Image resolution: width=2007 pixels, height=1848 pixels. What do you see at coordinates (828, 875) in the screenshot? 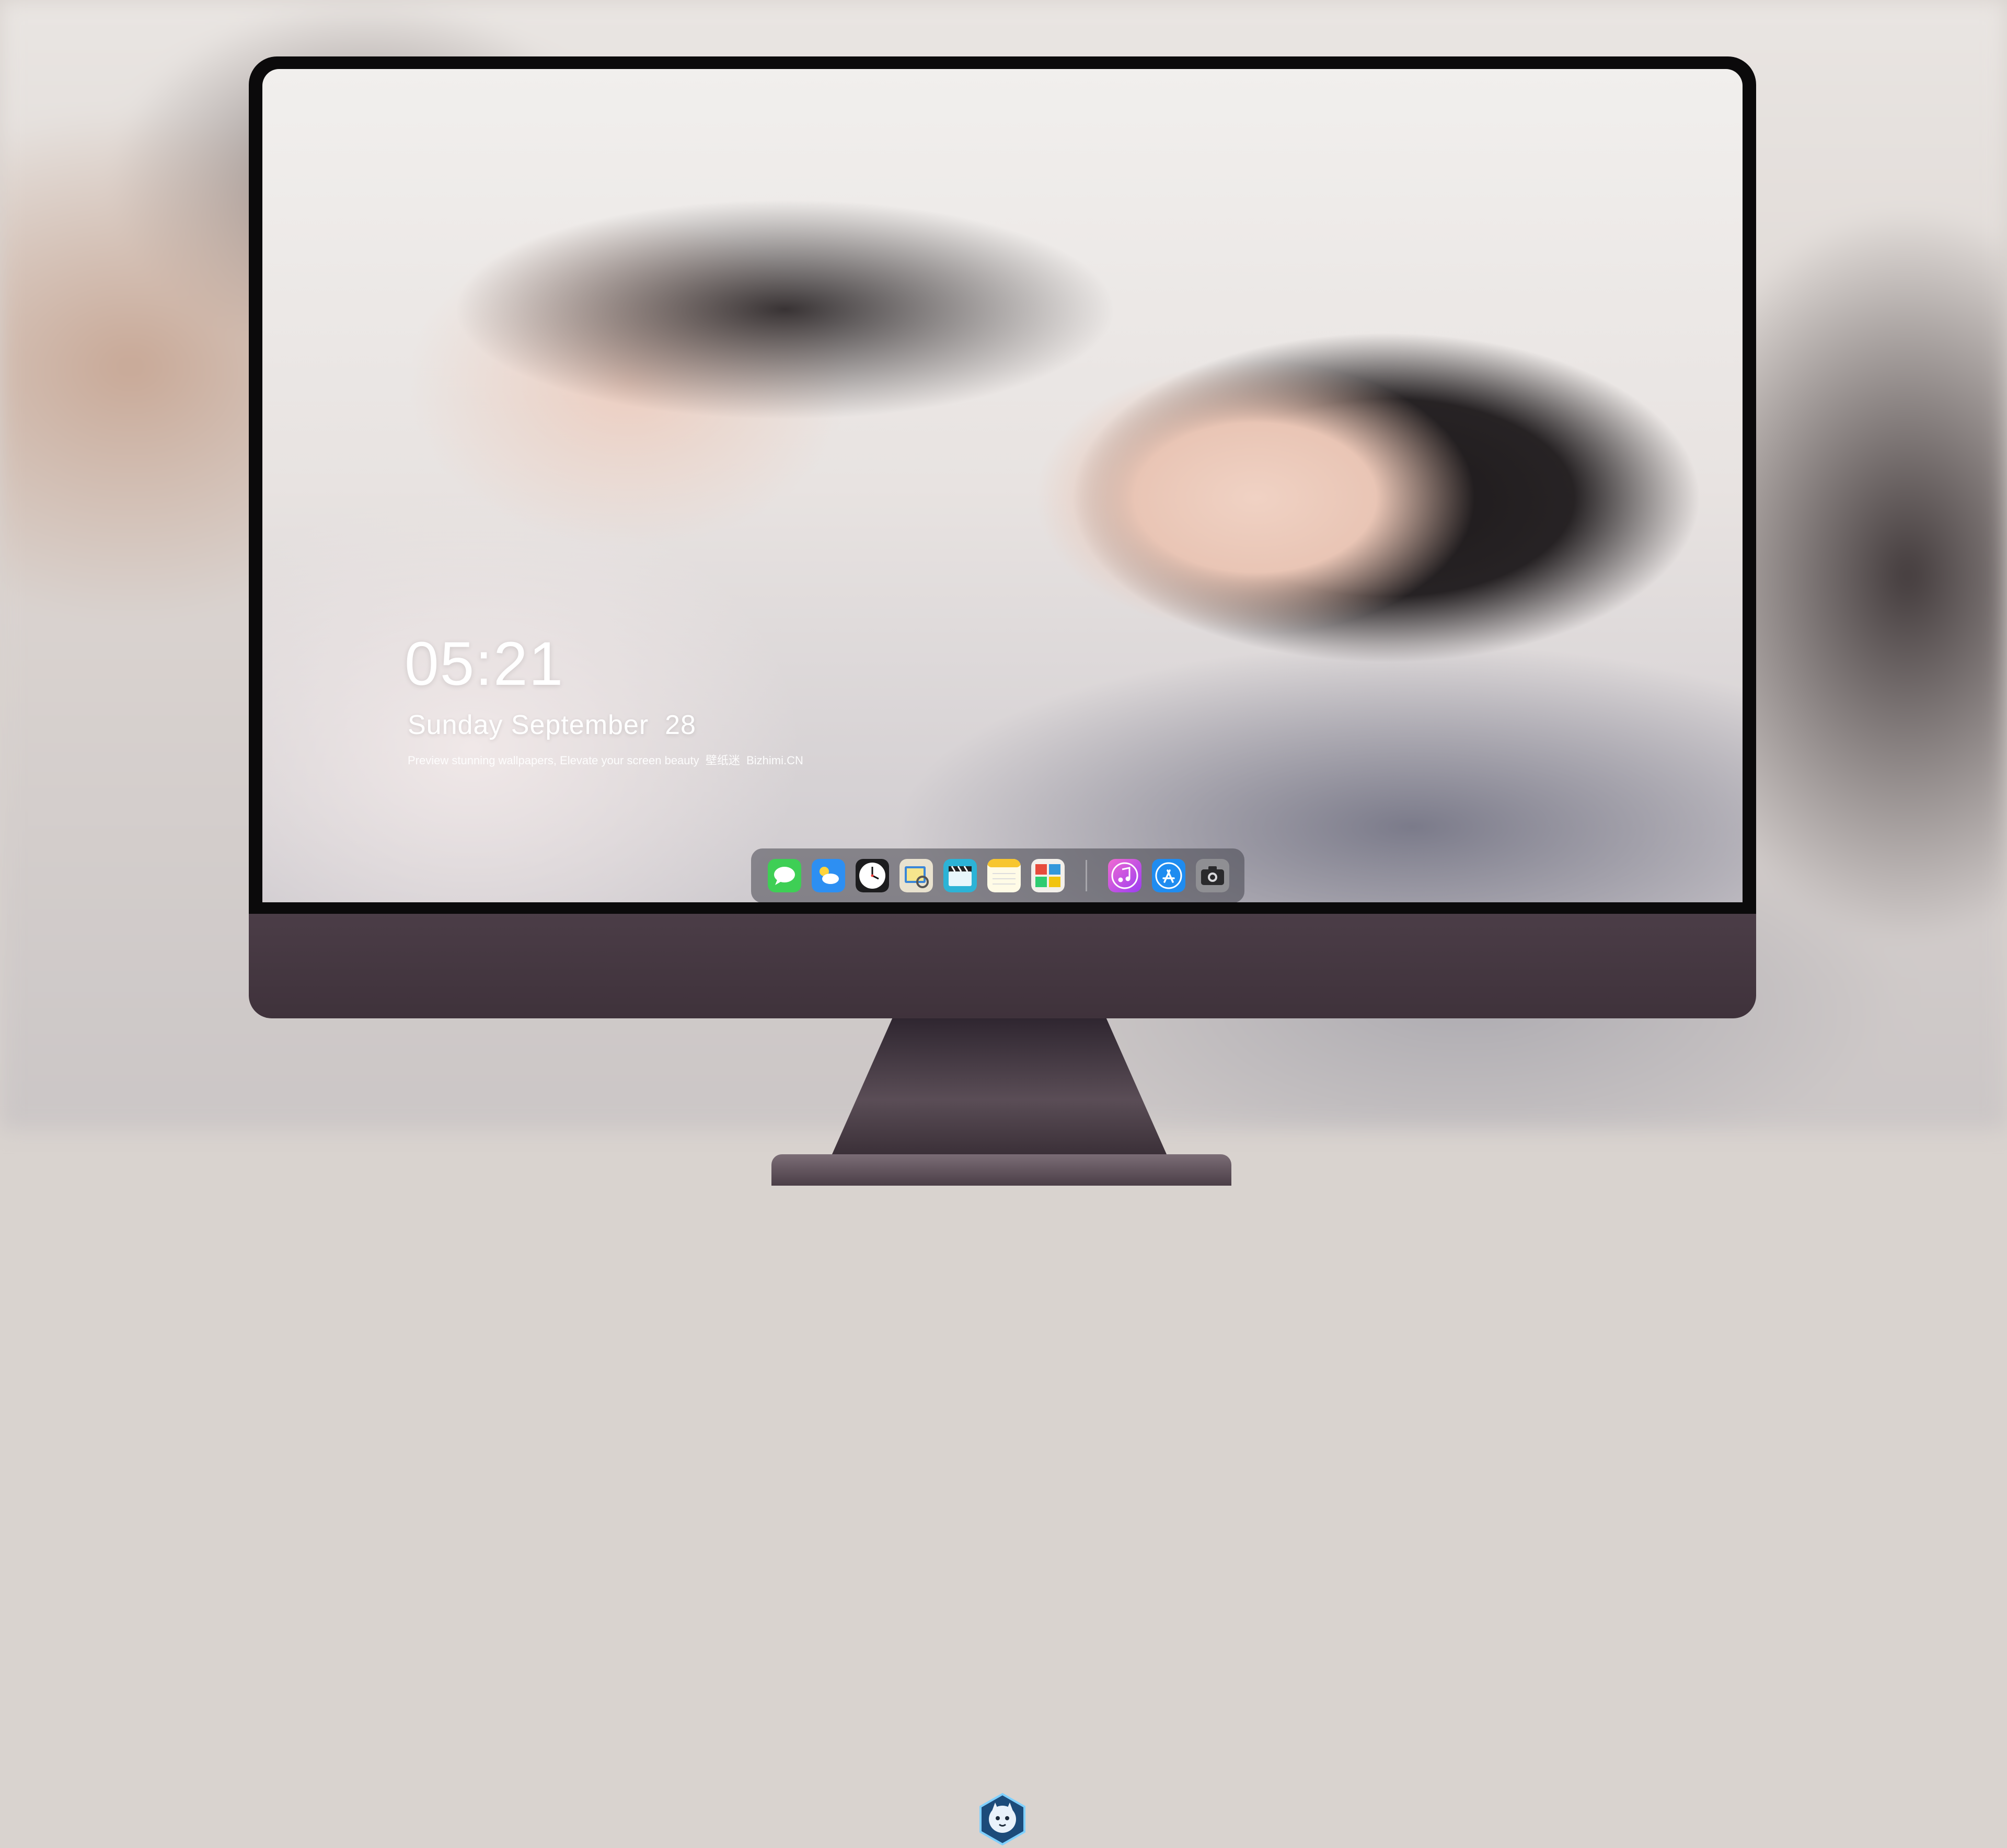
I see `weather-icon` at bounding box center [828, 875].